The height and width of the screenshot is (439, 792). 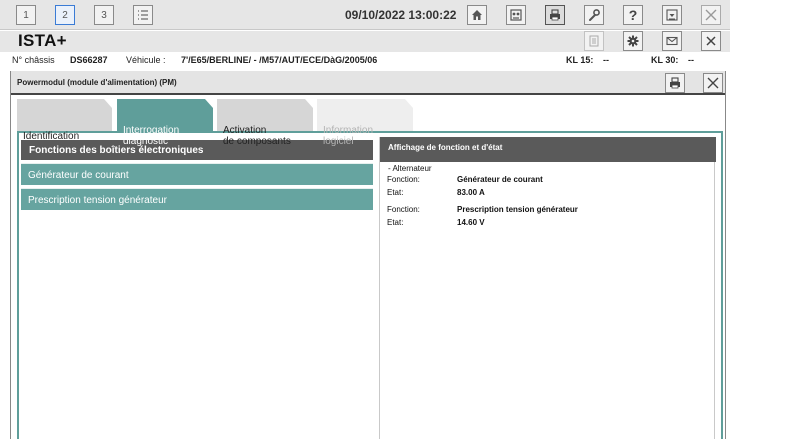 I want to click on settings-button, so click(x=633, y=41).